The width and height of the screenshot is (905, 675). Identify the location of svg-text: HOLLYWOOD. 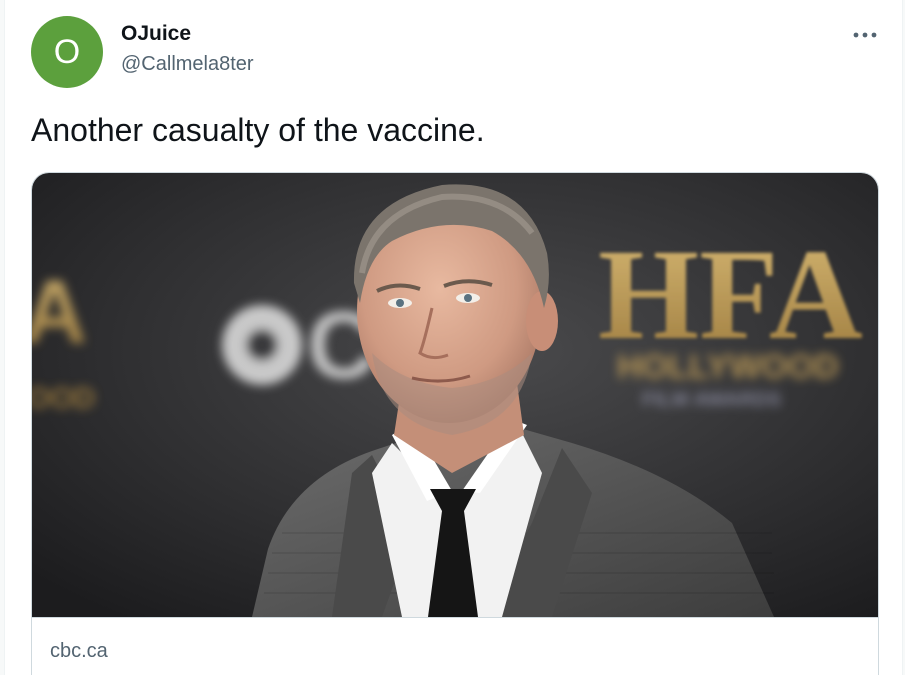
(728, 367).